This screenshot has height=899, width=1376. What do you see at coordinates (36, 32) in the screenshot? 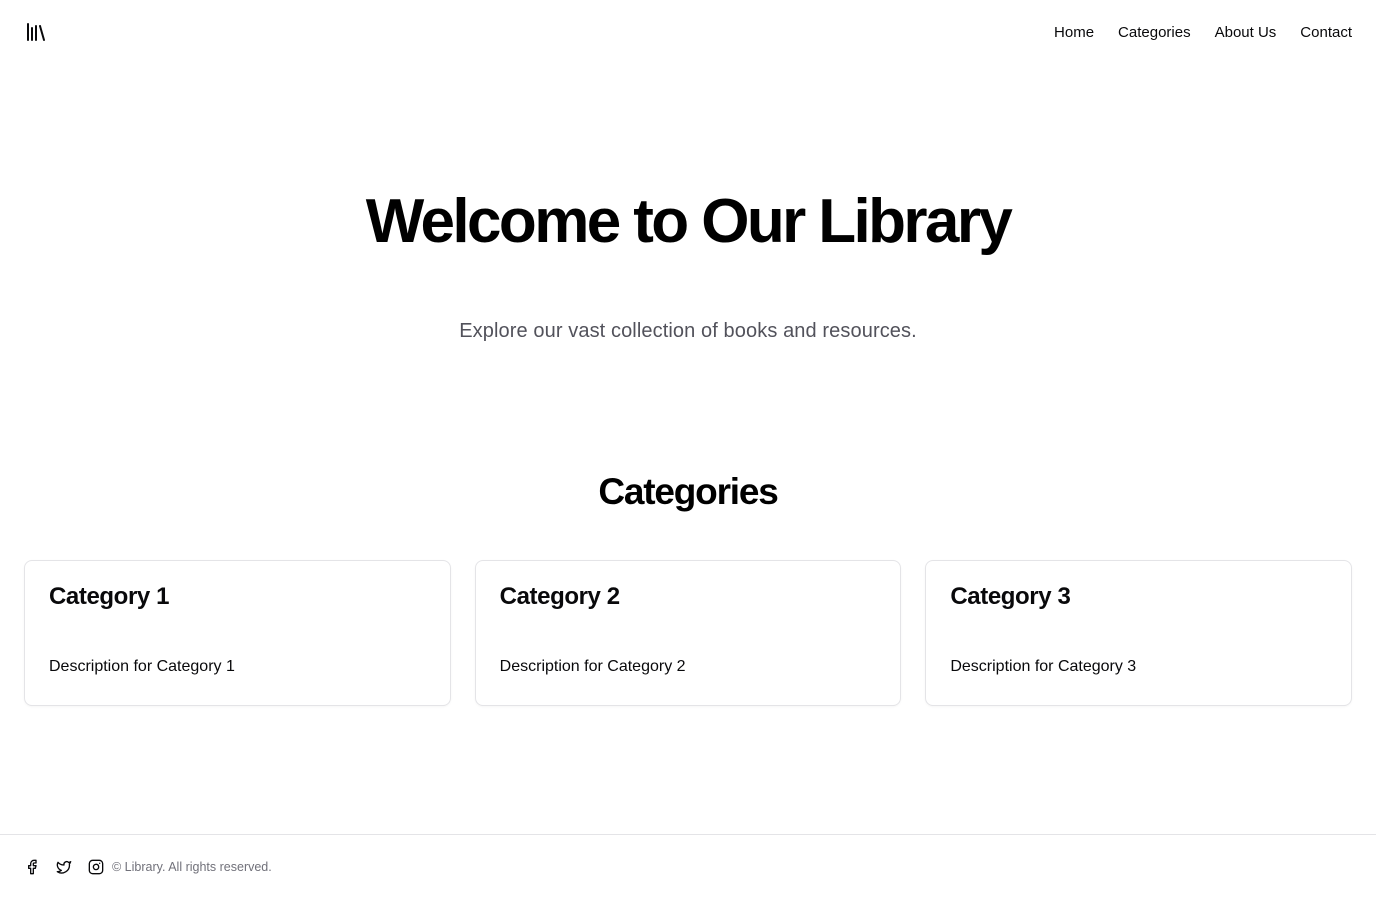
I see `library-logo-icon` at bounding box center [36, 32].